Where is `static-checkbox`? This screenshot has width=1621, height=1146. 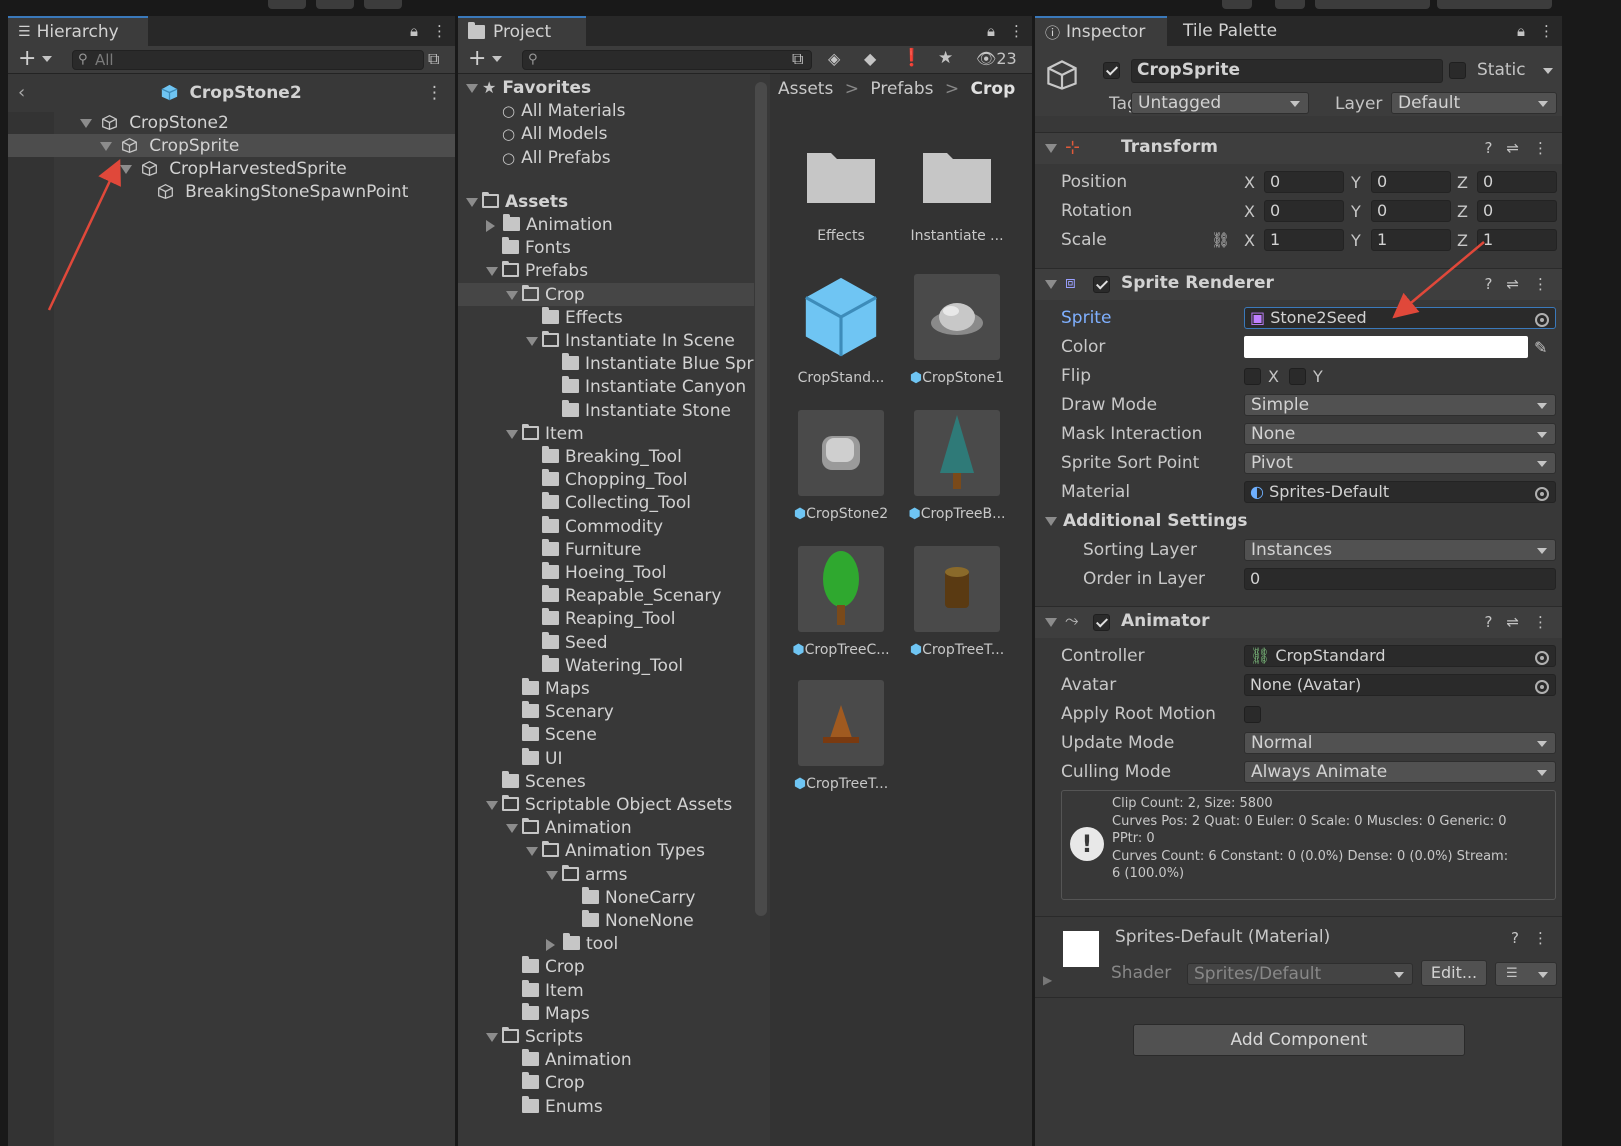 static-checkbox is located at coordinates (1457, 70).